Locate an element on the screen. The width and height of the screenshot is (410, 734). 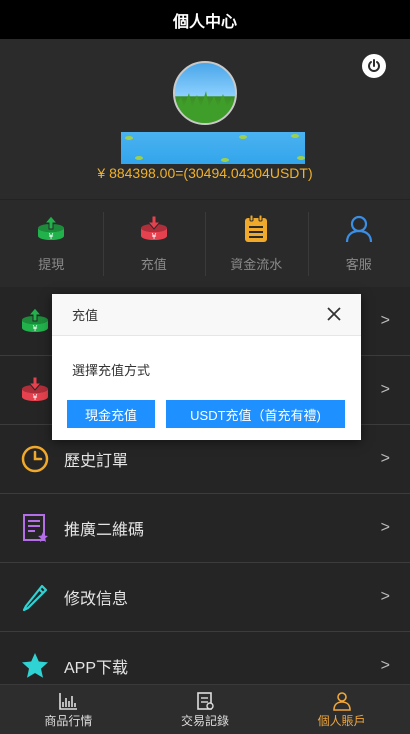
dialog-header: 充值 is located at coordinates (206, 315).